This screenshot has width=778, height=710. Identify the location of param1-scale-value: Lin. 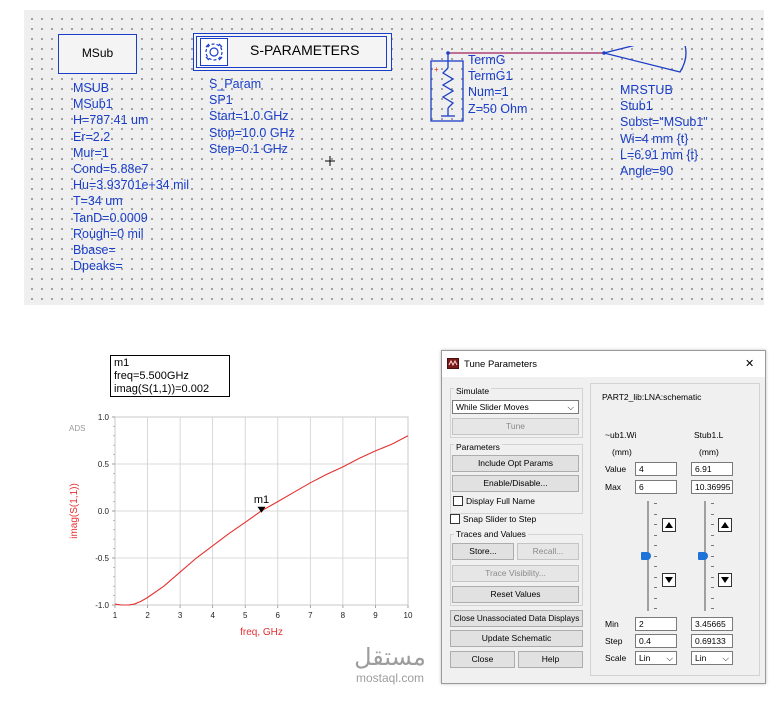
(645, 658).